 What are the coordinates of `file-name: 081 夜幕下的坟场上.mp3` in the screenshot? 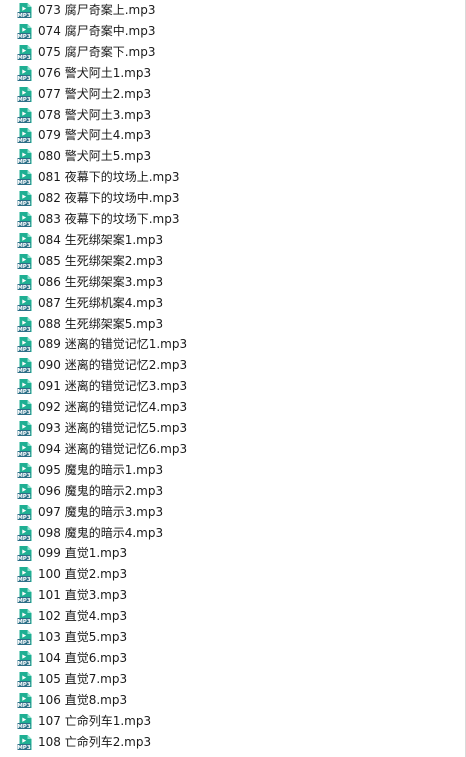 It's located at (109, 177).